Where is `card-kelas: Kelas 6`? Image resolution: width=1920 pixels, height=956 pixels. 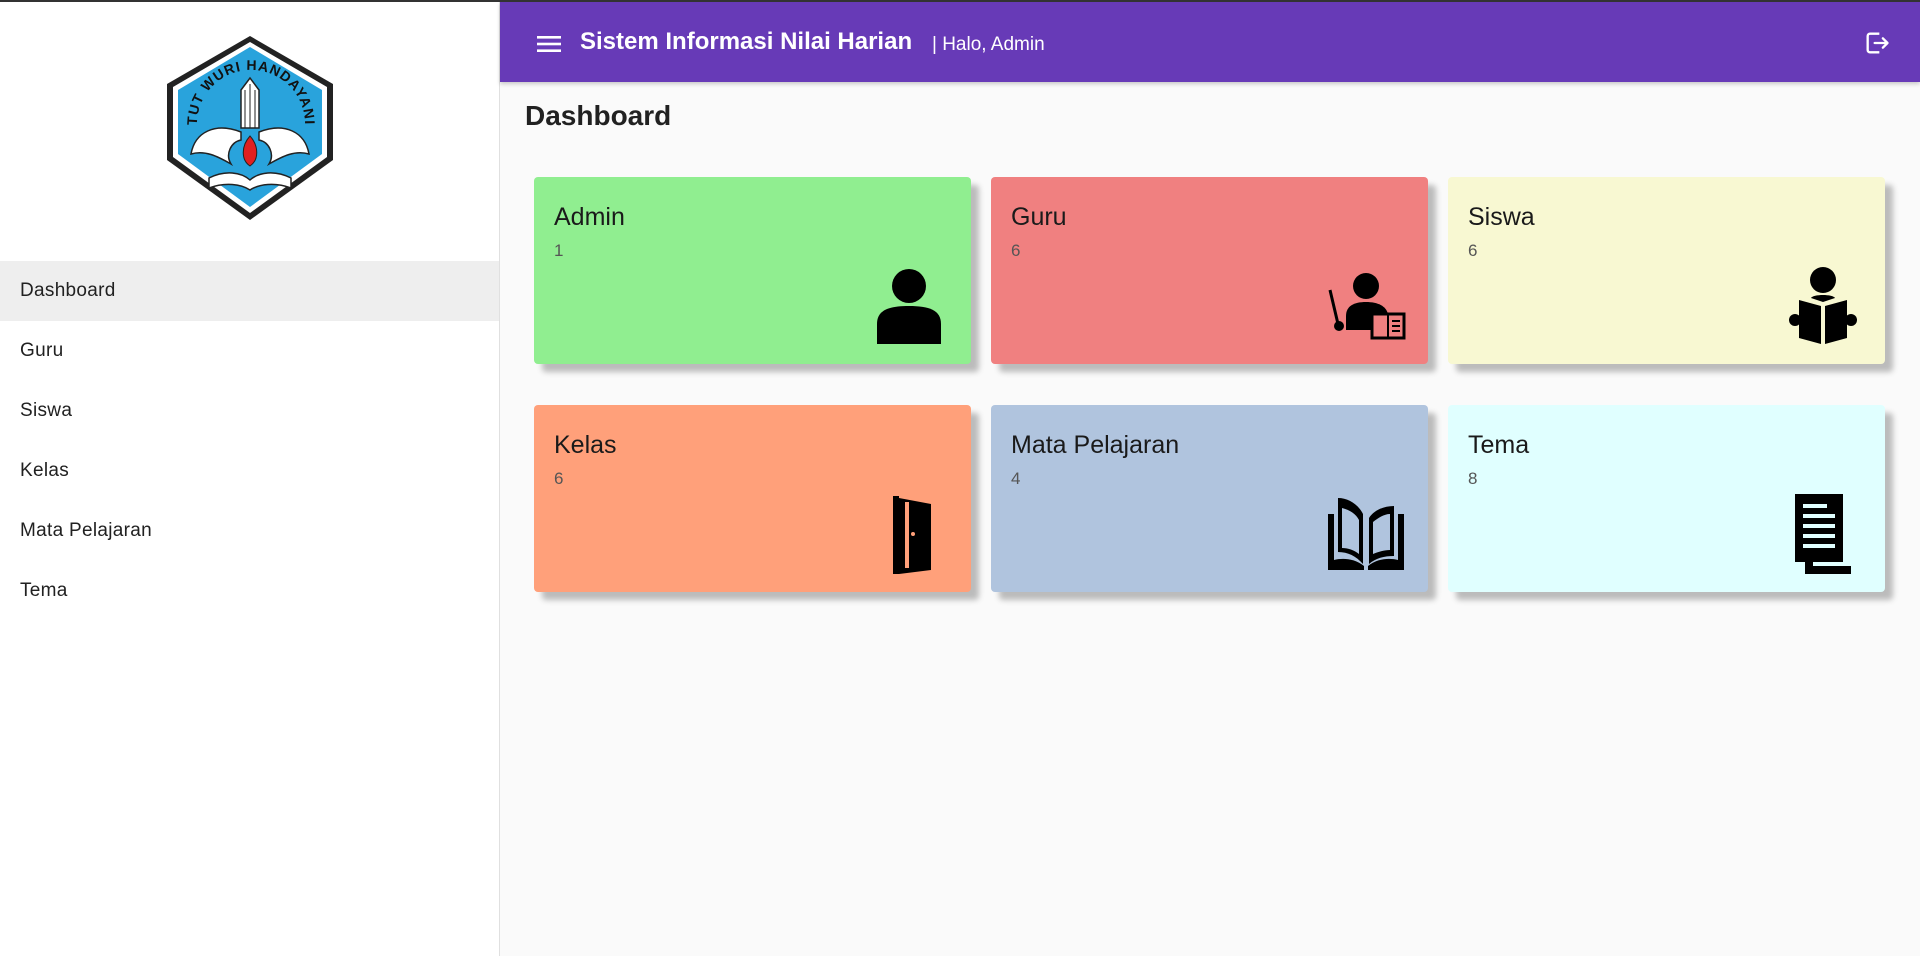 card-kelas: Kelas 6 is located at coordinates (752, 498).